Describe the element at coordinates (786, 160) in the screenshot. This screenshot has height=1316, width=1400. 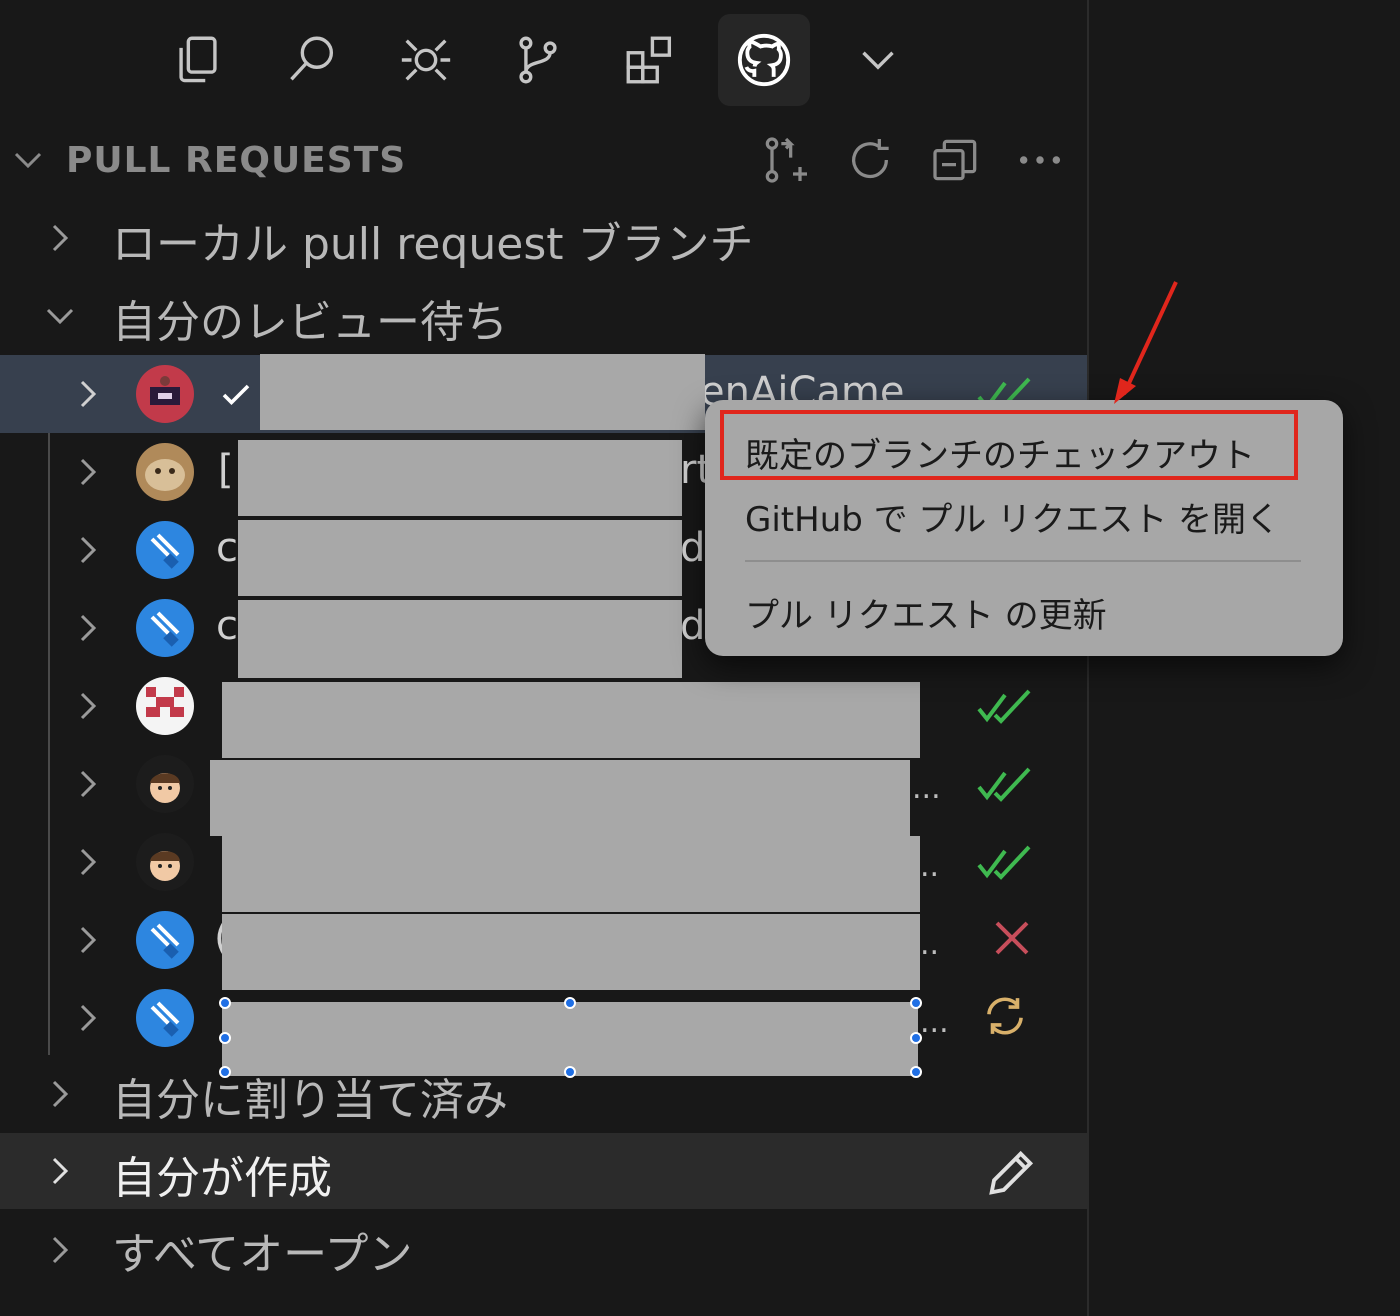
I see `create-pull-request-icon` at that location.